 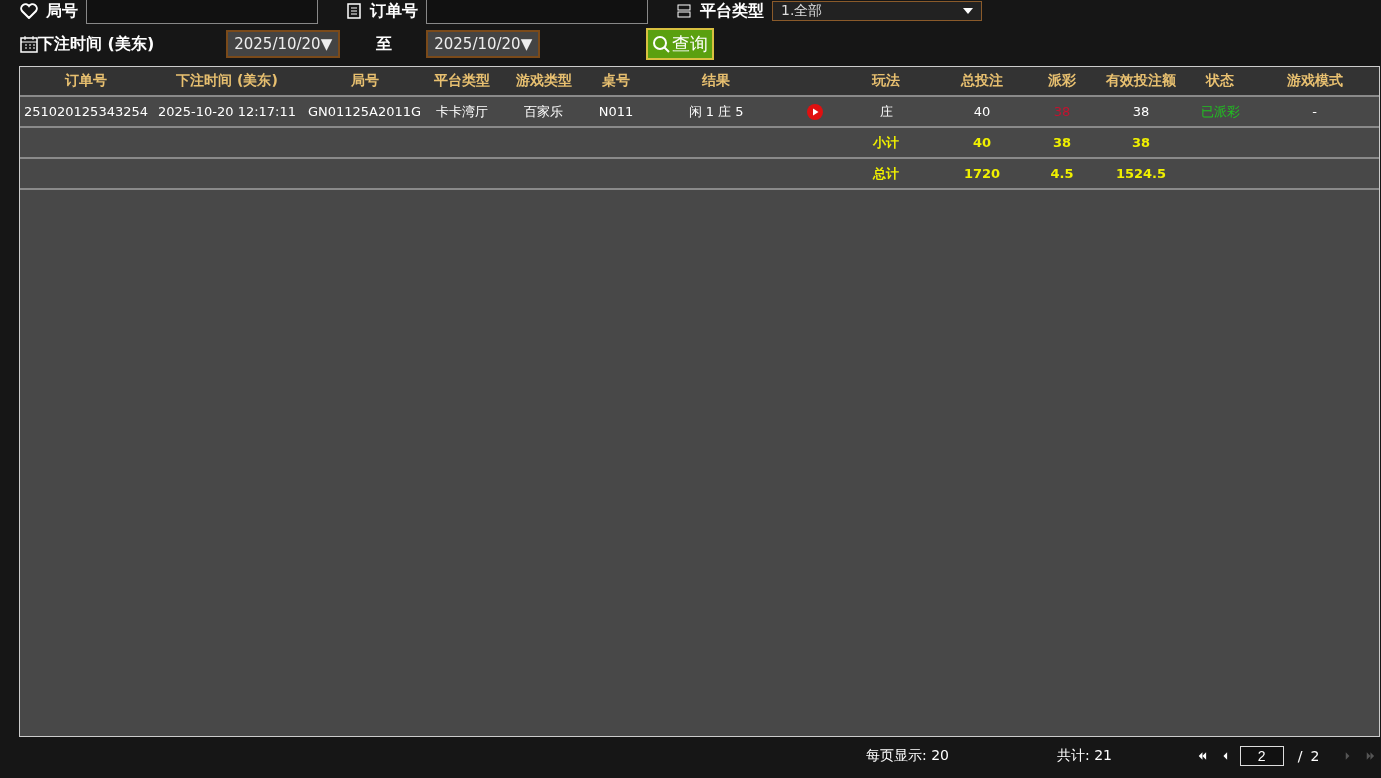 What do you see at coordinates (616, 111) in the screenshot?
I see `table-cell-text: N011` at bounding box center [616, 111].